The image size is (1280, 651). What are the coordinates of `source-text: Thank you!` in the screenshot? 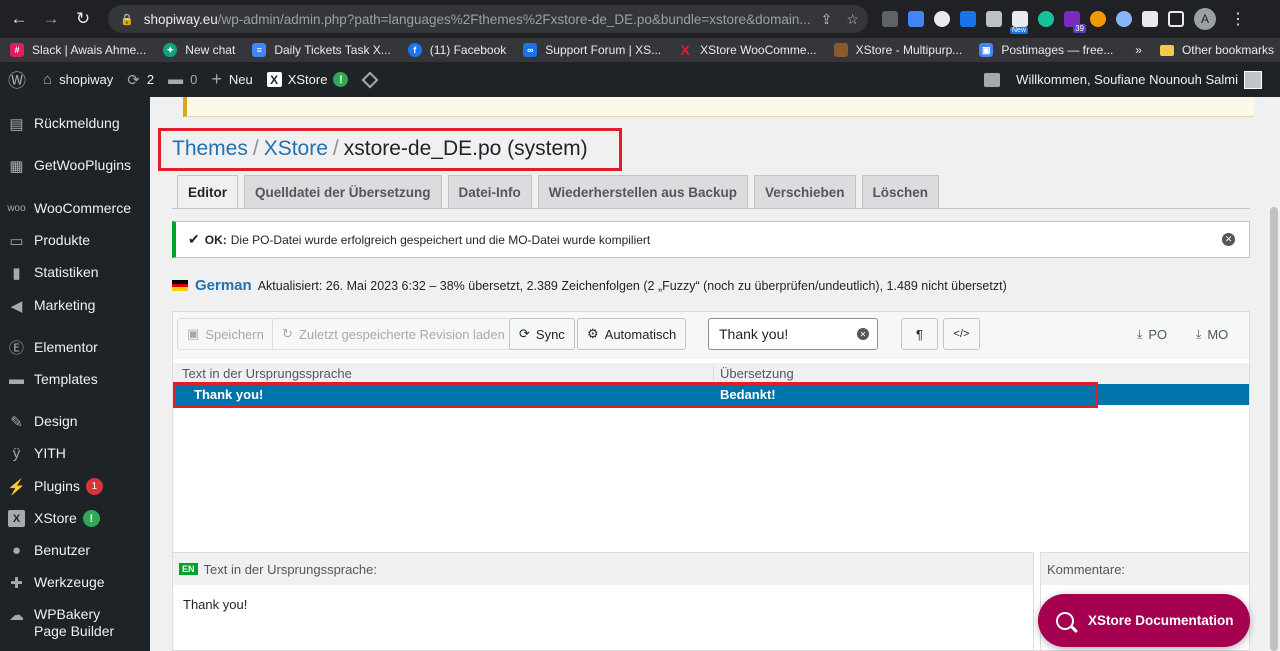 It's located at (603, 604).